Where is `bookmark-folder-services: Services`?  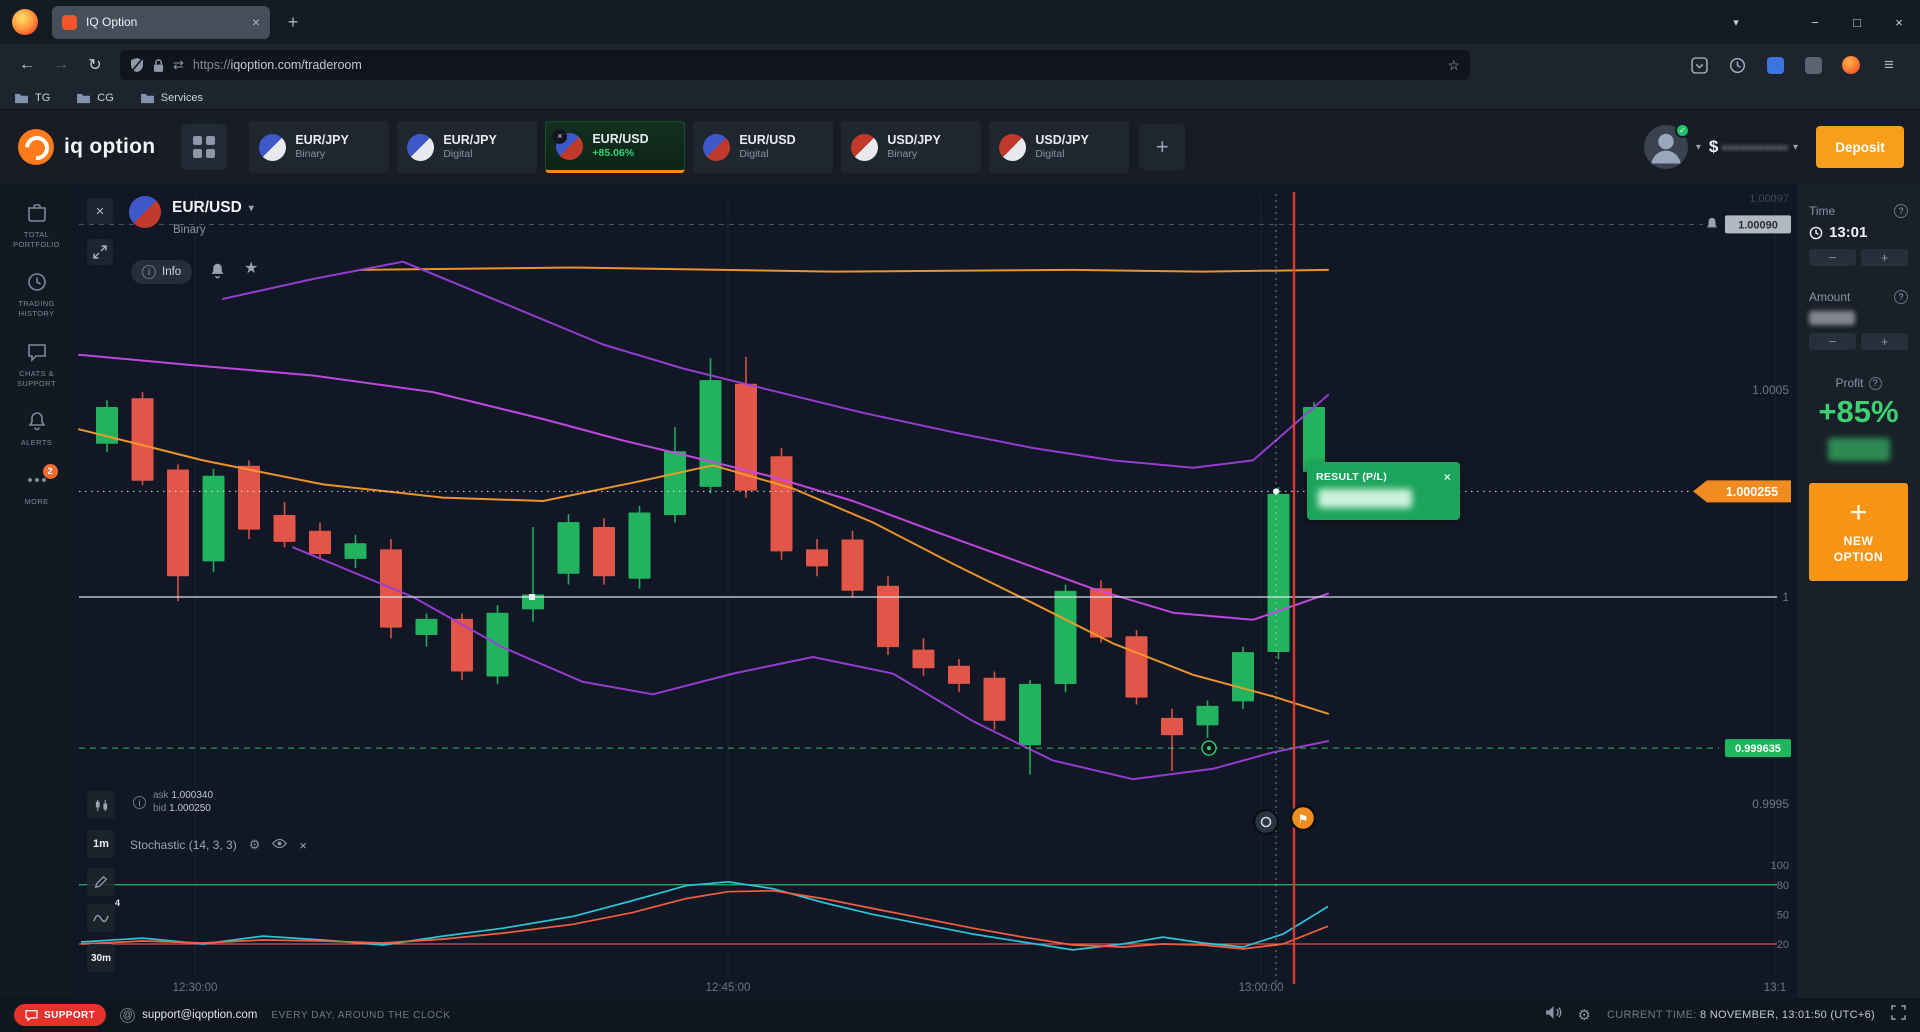 bookmark-folder-services: Services is located at coordinates (171, 98).